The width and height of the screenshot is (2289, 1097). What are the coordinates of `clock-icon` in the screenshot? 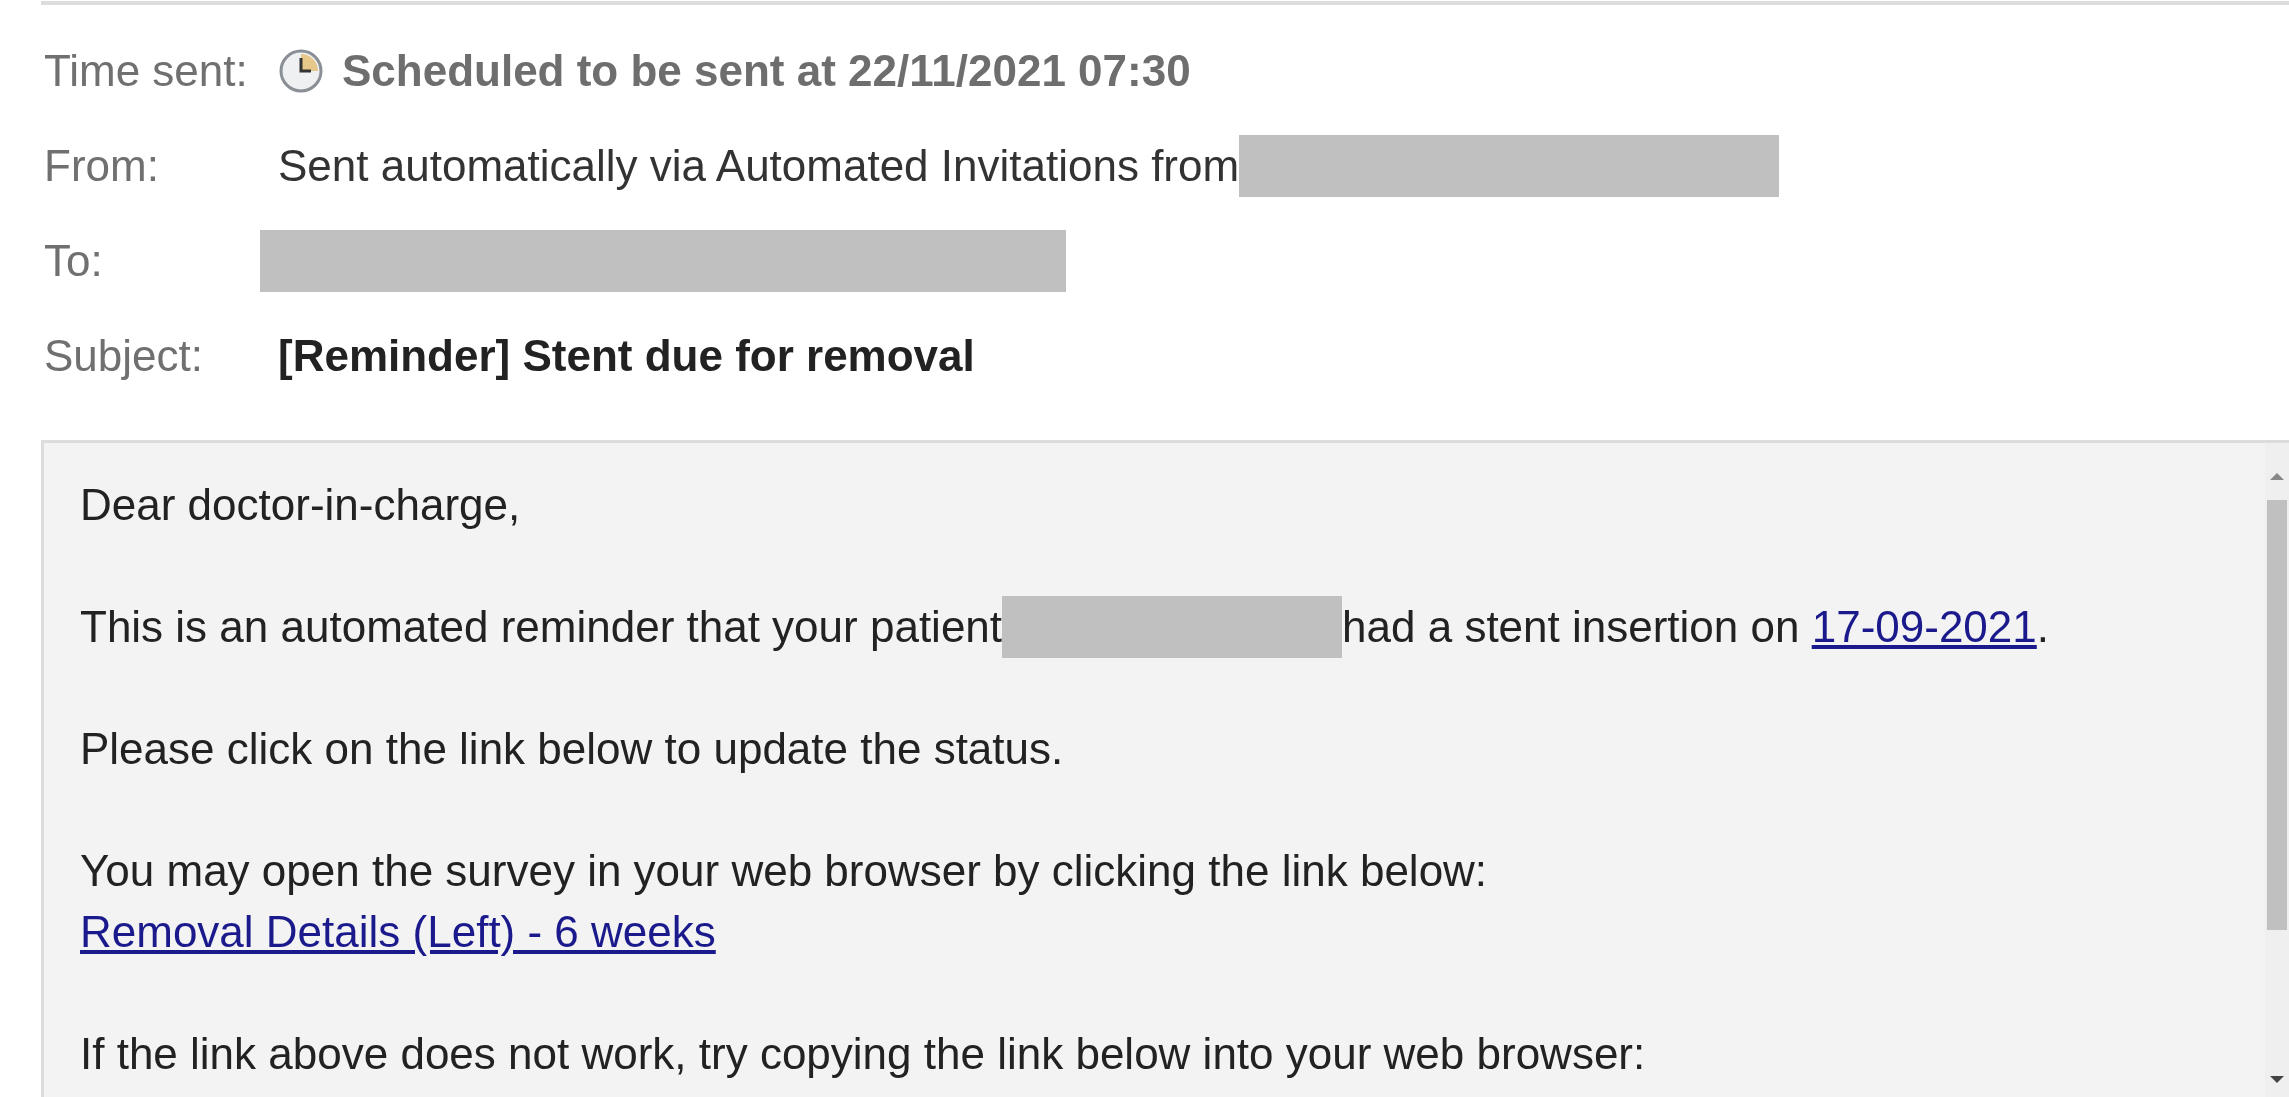 It's located at (301, 70).